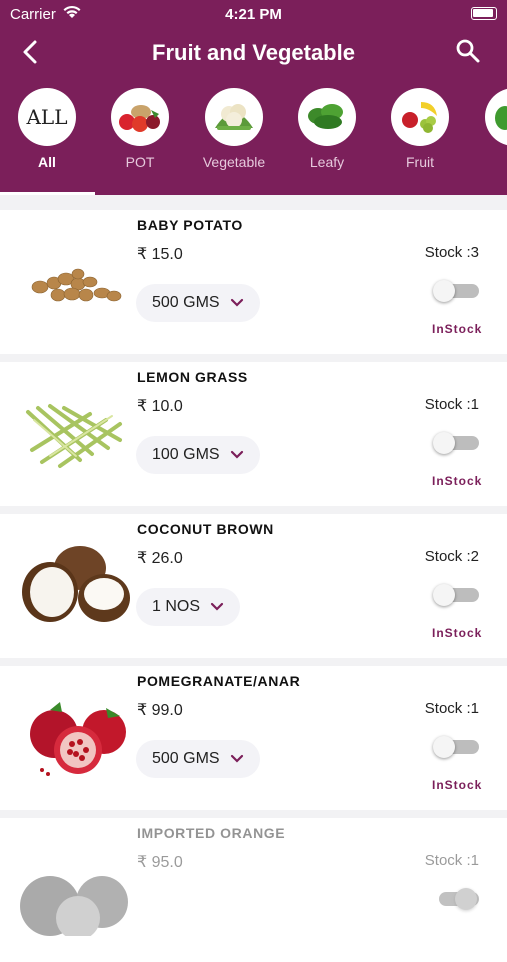 This screenshot has width=507, height=962. I want to click on category-strip: ALL All POT Vegetable Leafy Fruit, so click(253, 138).